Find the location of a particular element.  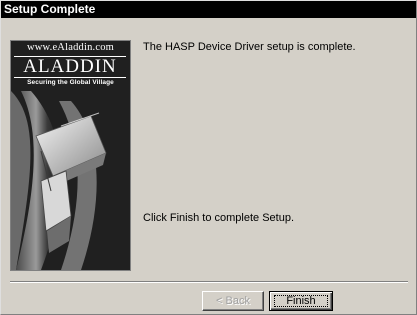

button-divider is located at coordinates (209, 282).